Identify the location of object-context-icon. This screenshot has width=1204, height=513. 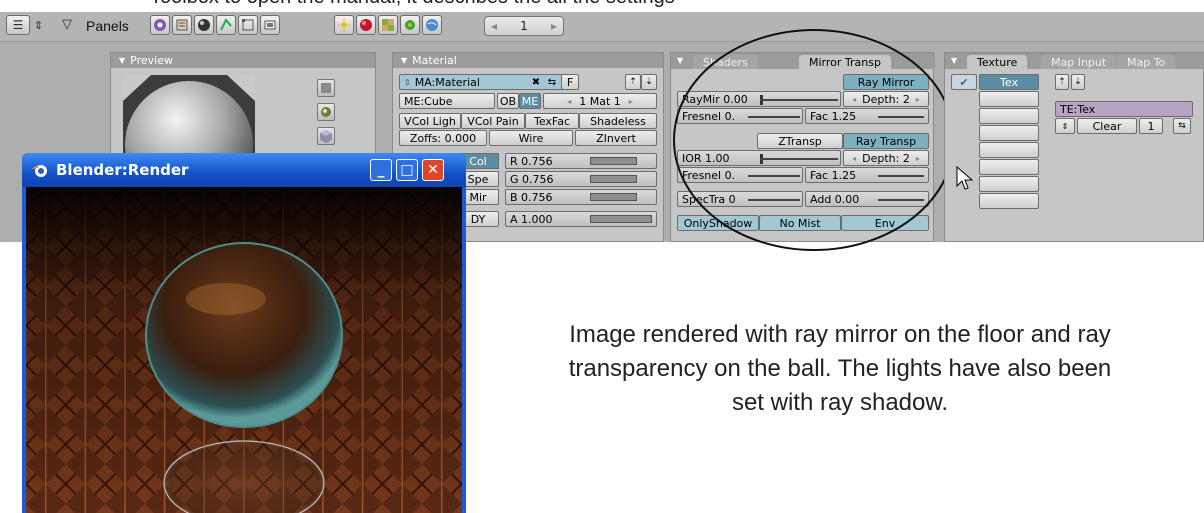
(226, 25).